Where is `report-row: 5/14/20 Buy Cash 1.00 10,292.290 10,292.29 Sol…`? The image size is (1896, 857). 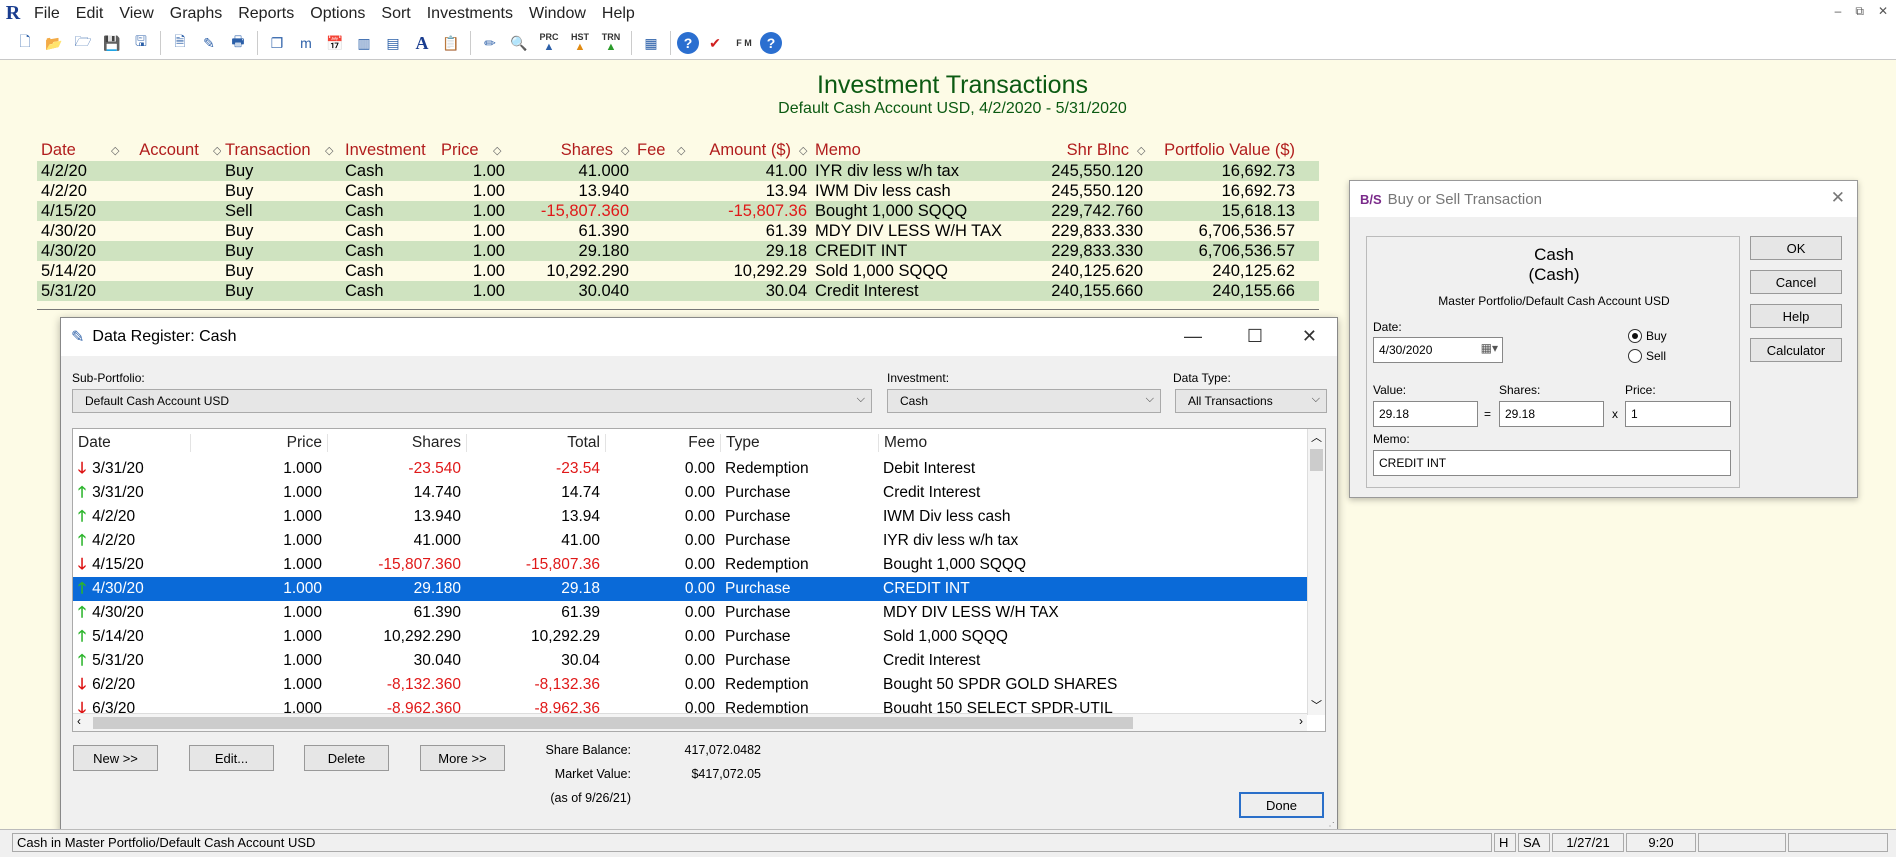
report-row: 5/14/20 Buy Cash 1.00 10,292.290 10,292.29 Sol… is located at coordinates (678, 271).